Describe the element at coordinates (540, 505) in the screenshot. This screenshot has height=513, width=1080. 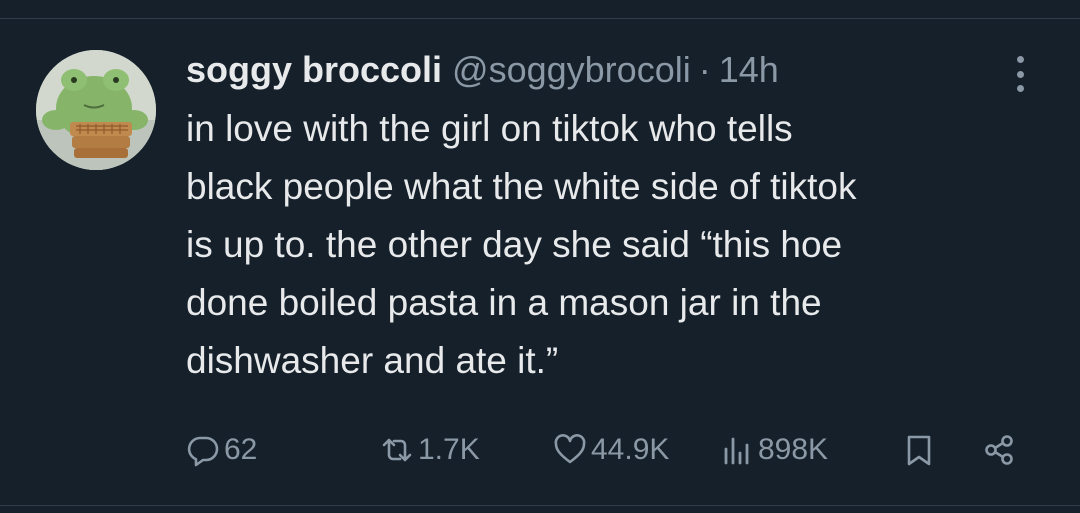
I see `bottom-divider` at that location.